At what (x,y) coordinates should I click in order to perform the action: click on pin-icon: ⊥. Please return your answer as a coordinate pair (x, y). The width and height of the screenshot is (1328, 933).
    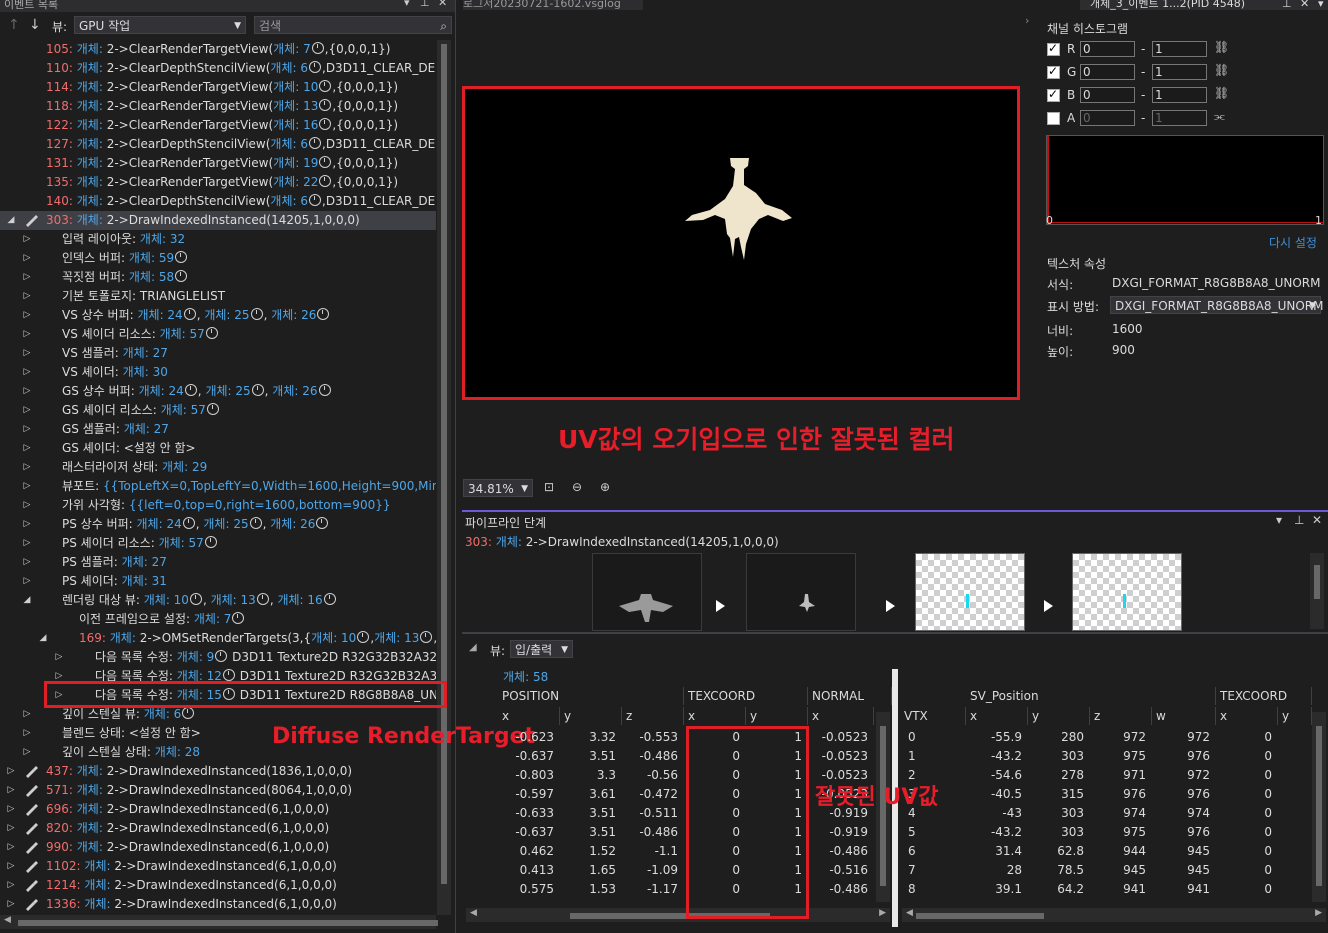
    Looking at the image, I should click on (425, 4).